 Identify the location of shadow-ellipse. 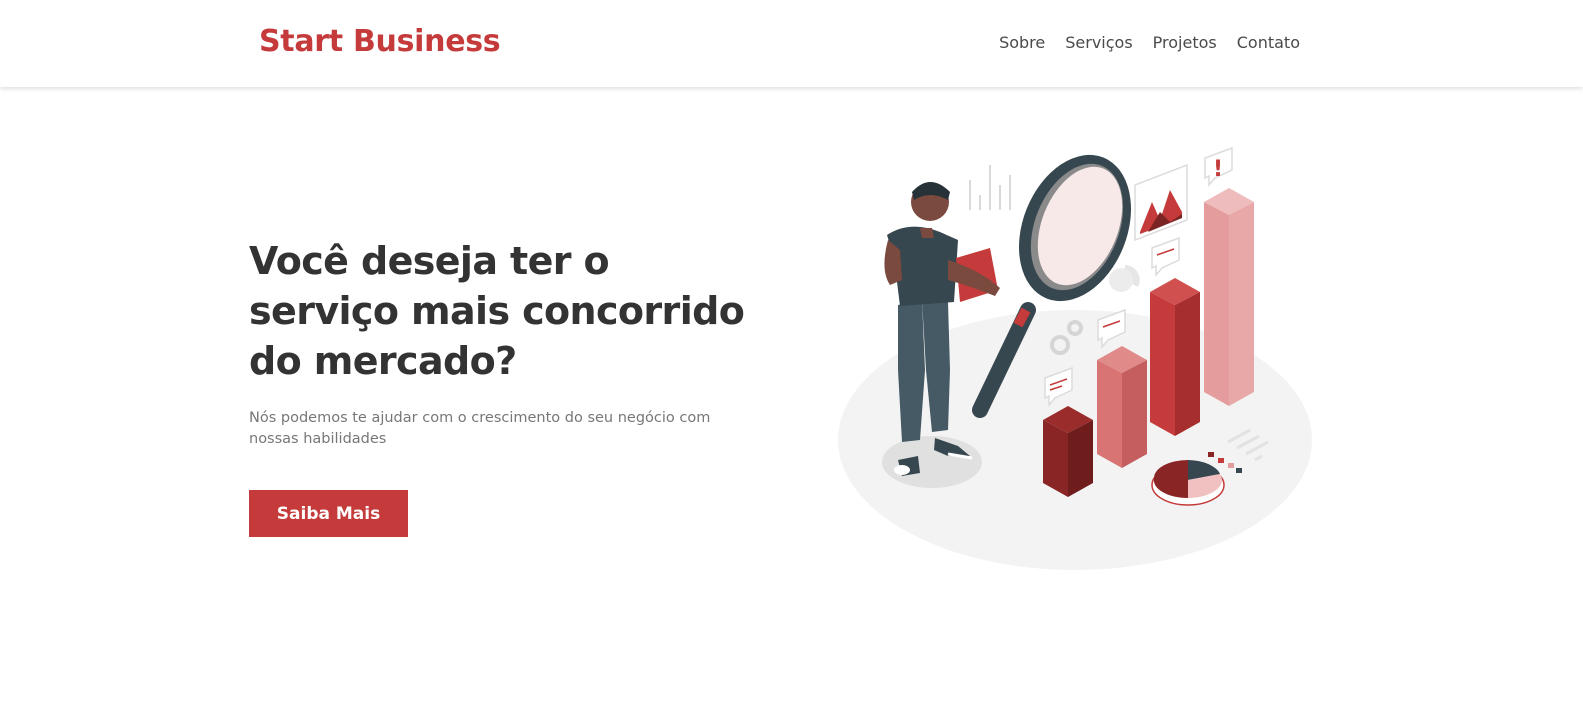
(932, 462).